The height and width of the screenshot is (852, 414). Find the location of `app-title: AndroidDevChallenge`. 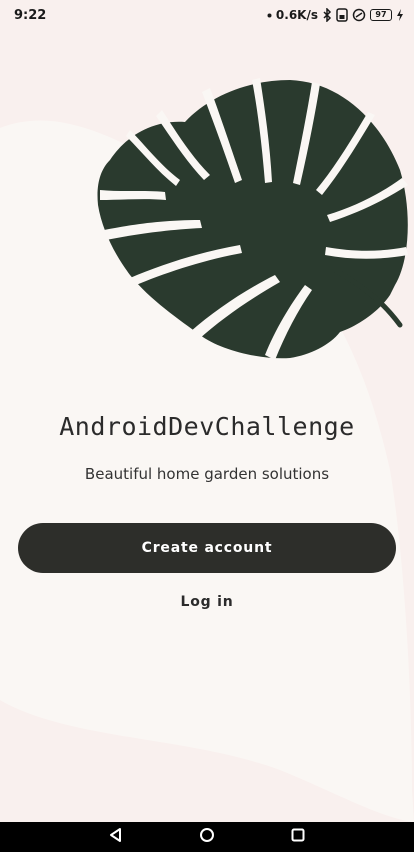

app-title: AndroidDevChallenge is located at coordinates (207, 426).